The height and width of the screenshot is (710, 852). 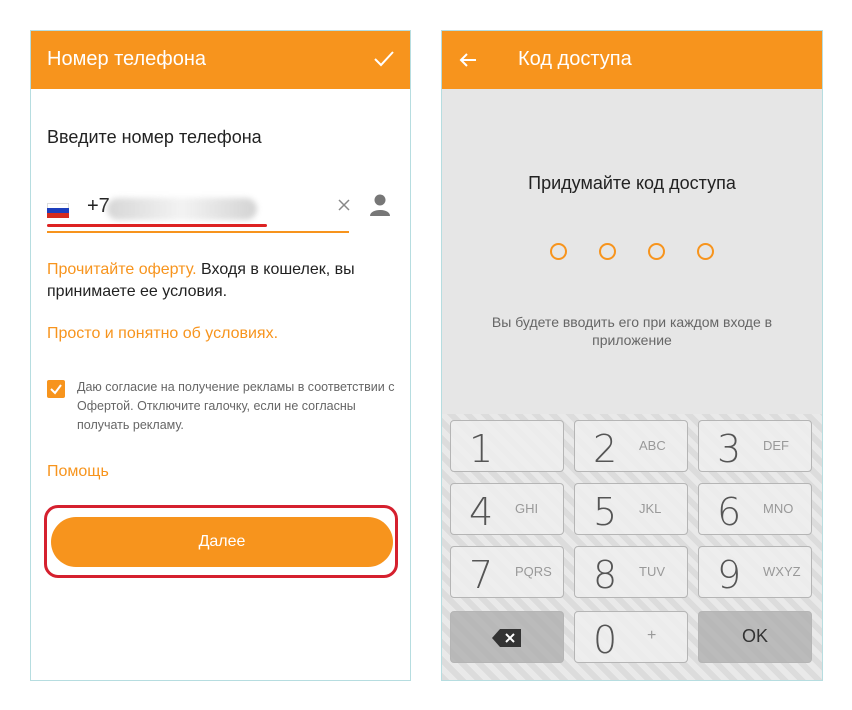 I want to click on blurred-phone-number, so click(x=182, y=209).